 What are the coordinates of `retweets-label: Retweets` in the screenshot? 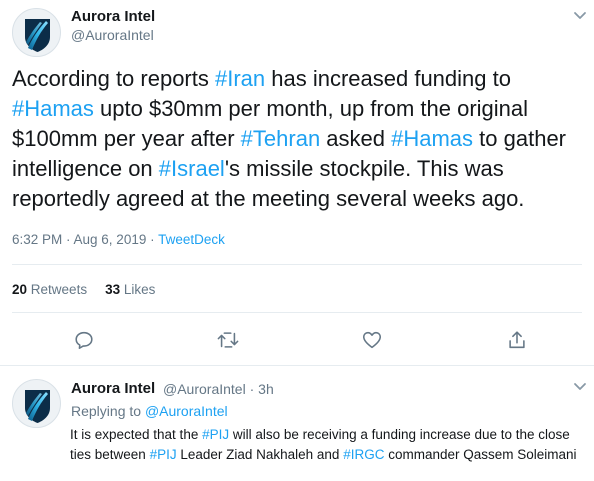 It's located at (59, 289).